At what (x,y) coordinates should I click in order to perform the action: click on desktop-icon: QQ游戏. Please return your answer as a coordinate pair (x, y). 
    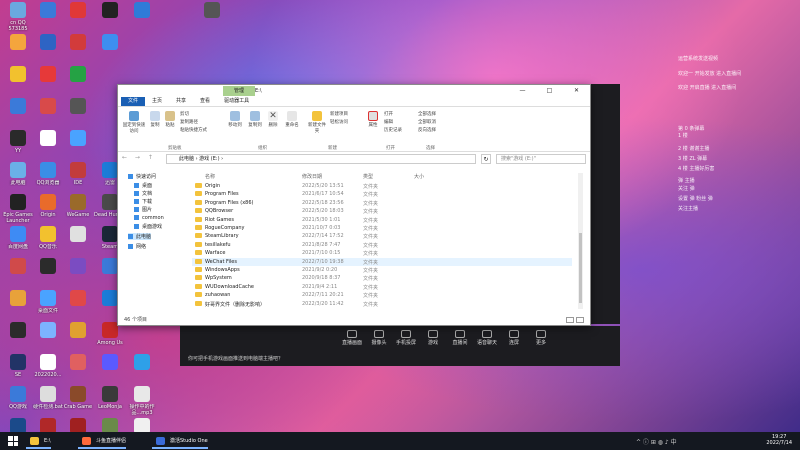
    Looking at the image, I should click on (18, 398).